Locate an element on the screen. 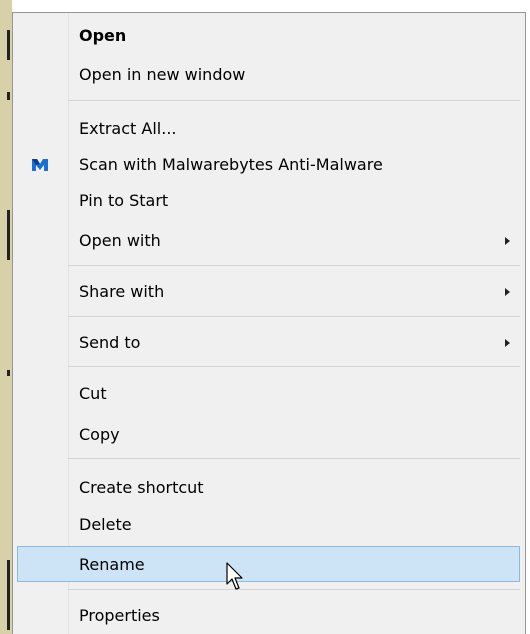  menu-item-label: Delete is located at coordinates (105, 524).